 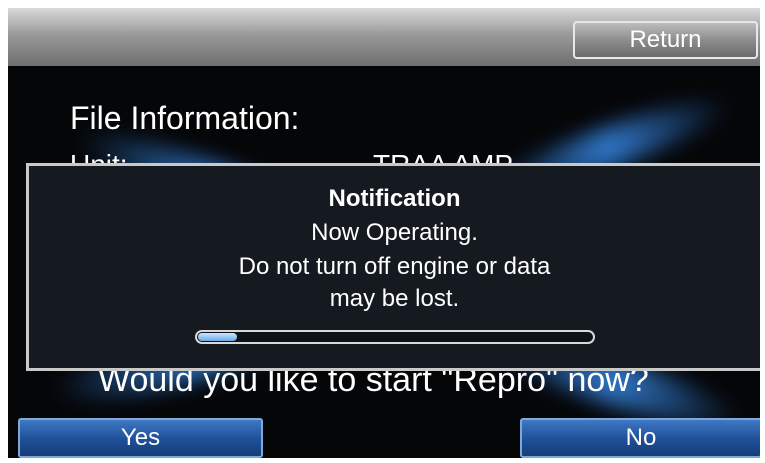 I want to click on page-title: File Information:, so click(x=185, y=118).